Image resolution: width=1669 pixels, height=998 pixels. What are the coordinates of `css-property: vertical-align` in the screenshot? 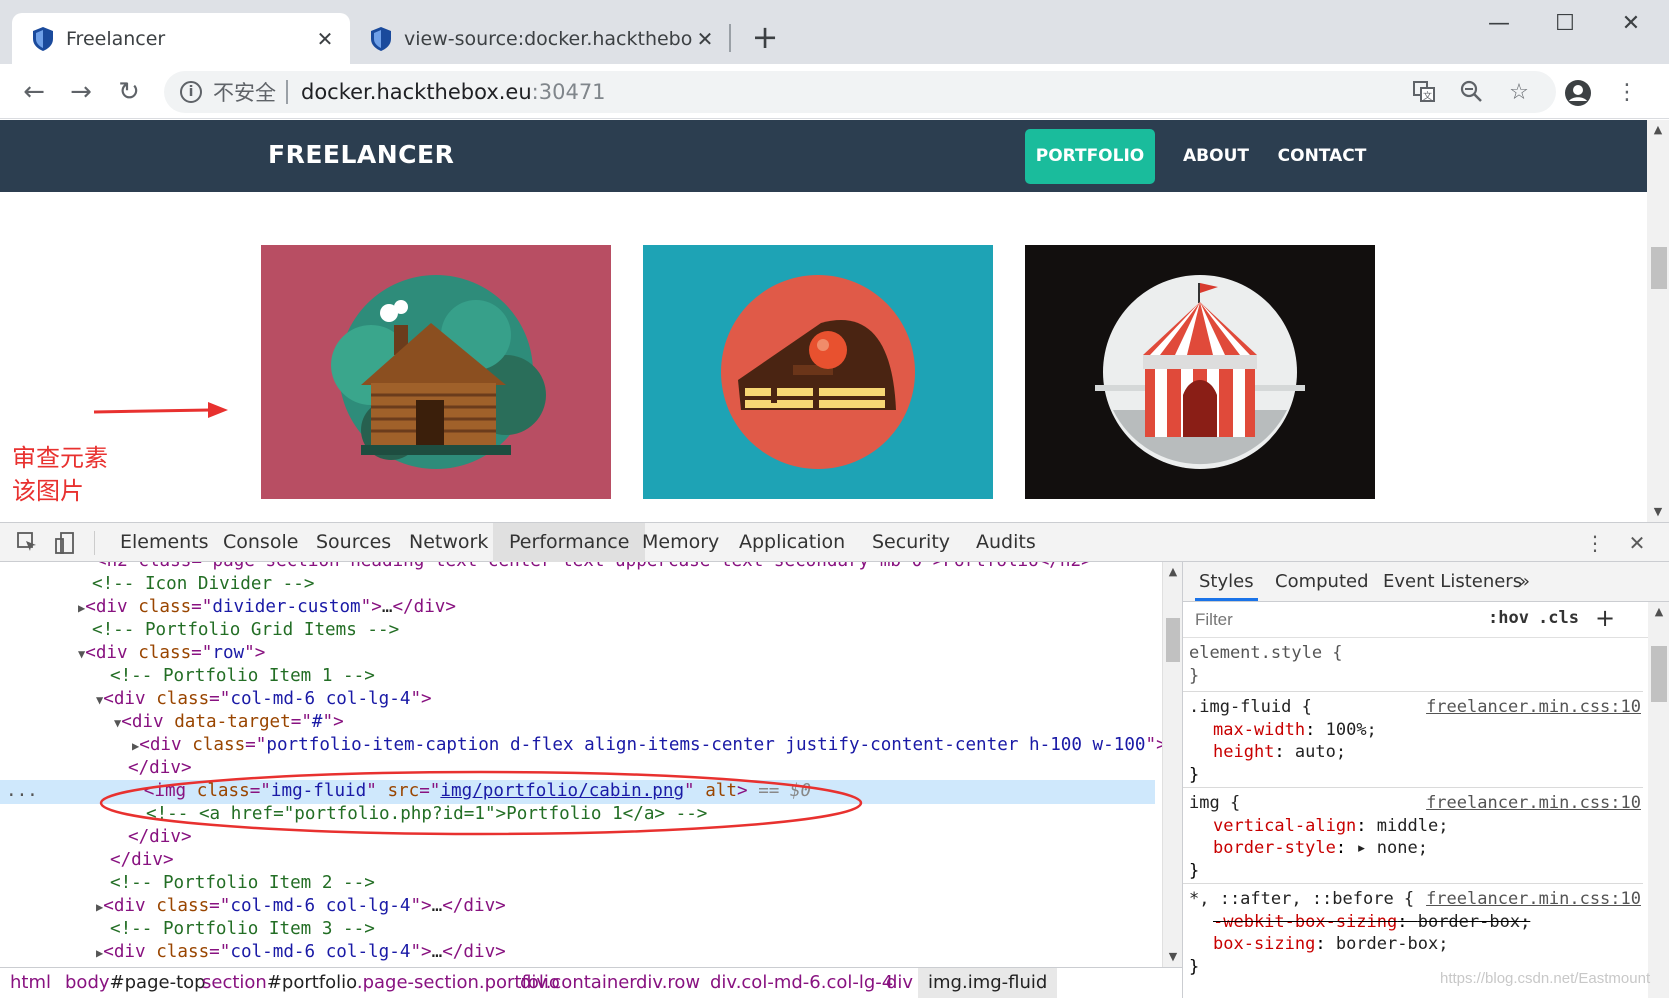 It's located at (1284, 826).